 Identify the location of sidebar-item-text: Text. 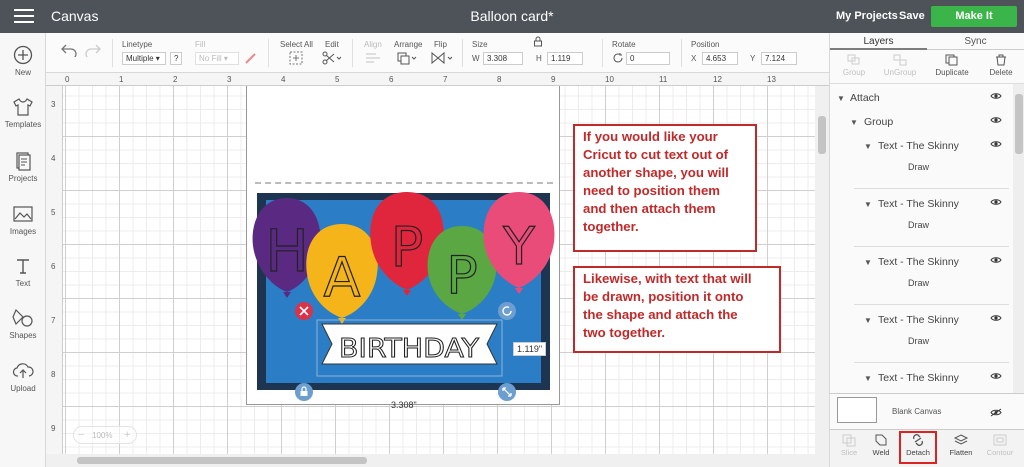
(23, 272).